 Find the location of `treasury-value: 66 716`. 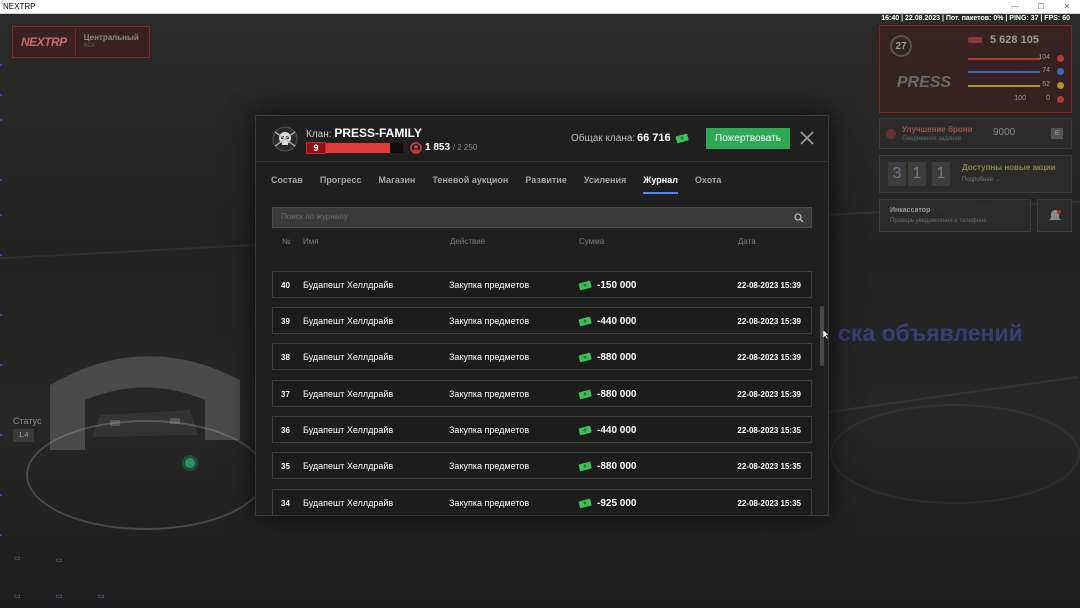

treasury-value: 66 716 is located at coordinates (654, 138).